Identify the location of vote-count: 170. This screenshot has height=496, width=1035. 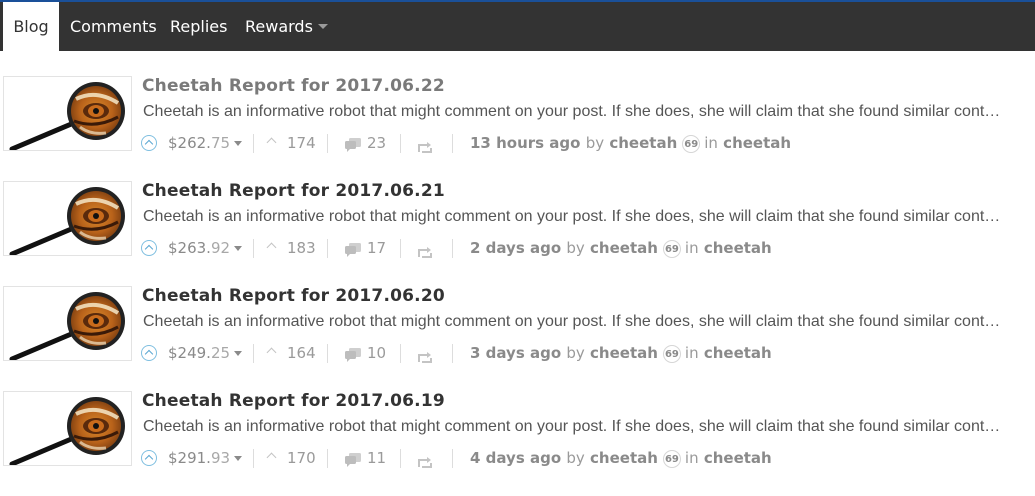
(301, 458).